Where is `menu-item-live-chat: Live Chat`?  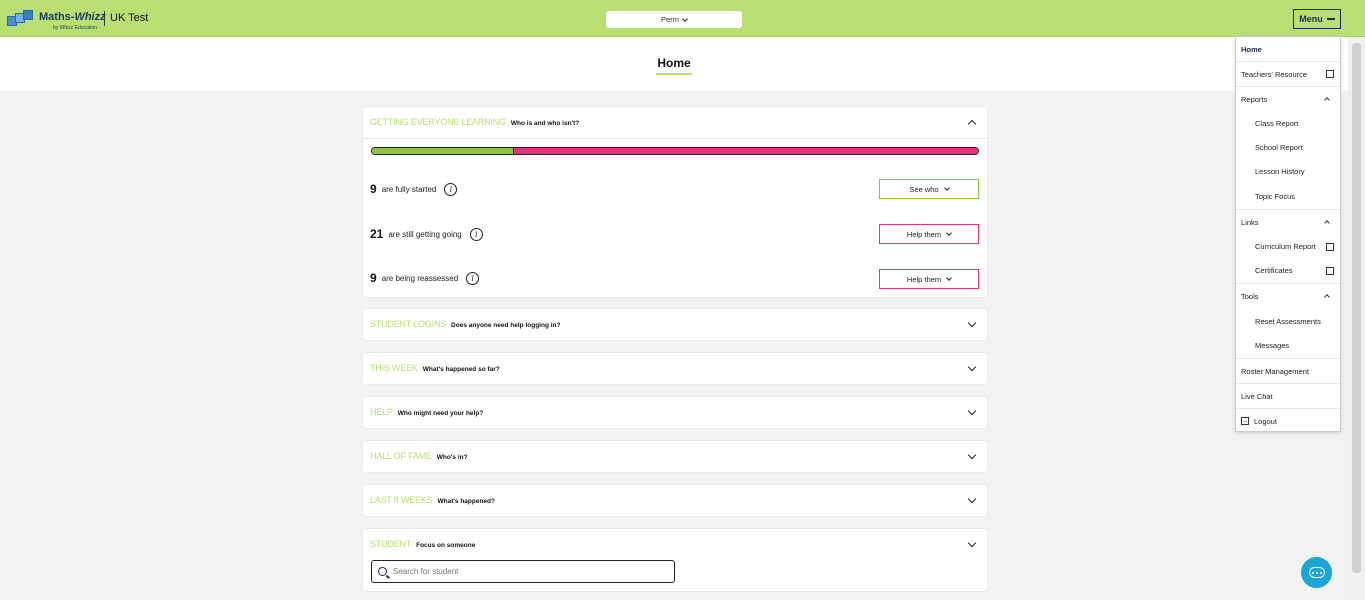 menu-item-live-chat: Live Chat is located at coordinates (1288, 395).